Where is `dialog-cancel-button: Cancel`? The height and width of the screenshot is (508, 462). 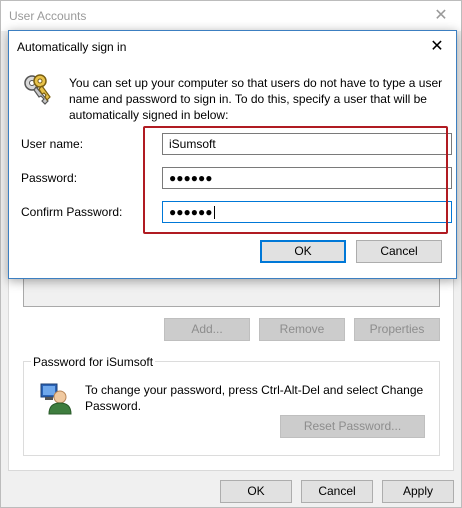 dialog-cancel-button: Cancel is located at coordinates (399, 251).